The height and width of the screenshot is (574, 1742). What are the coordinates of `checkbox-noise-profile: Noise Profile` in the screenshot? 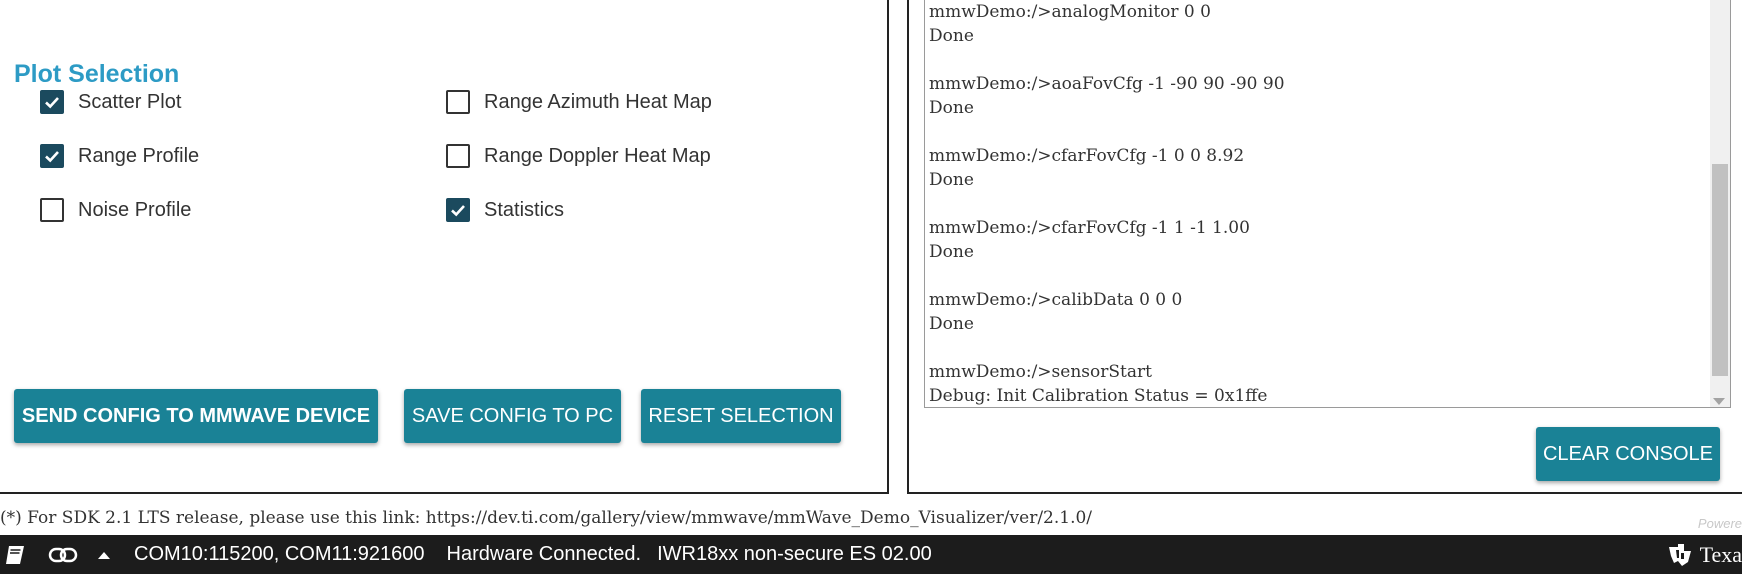 It's located at (115, 210).